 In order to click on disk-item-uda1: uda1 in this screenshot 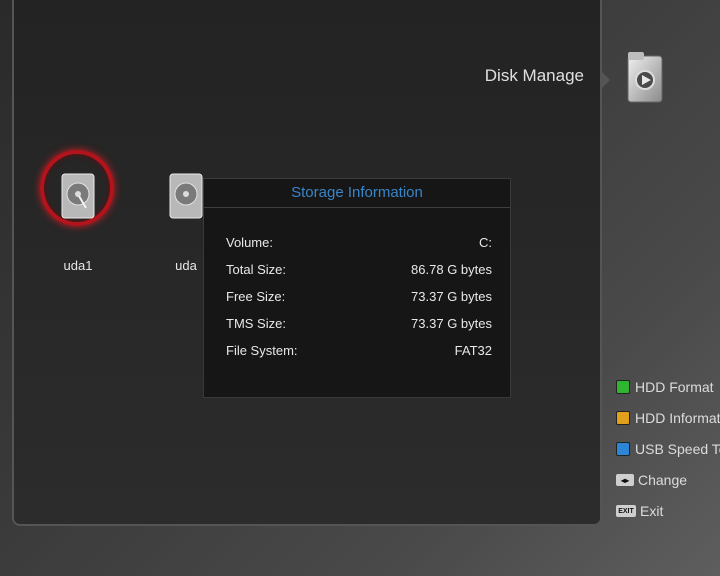, I will do `click(78, 211)`.